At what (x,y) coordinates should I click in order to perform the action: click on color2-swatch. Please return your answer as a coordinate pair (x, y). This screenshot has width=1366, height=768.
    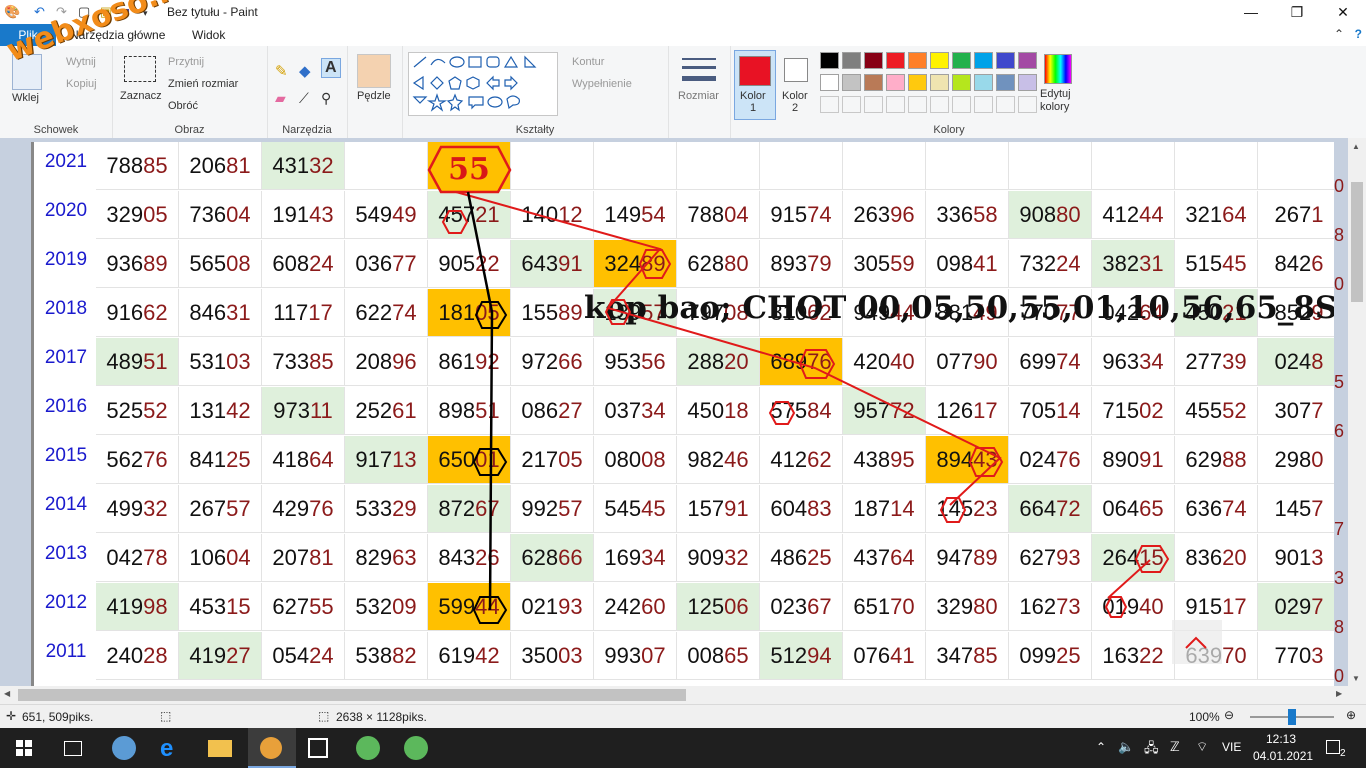
    Looking at the image, I should click on (796, 70).